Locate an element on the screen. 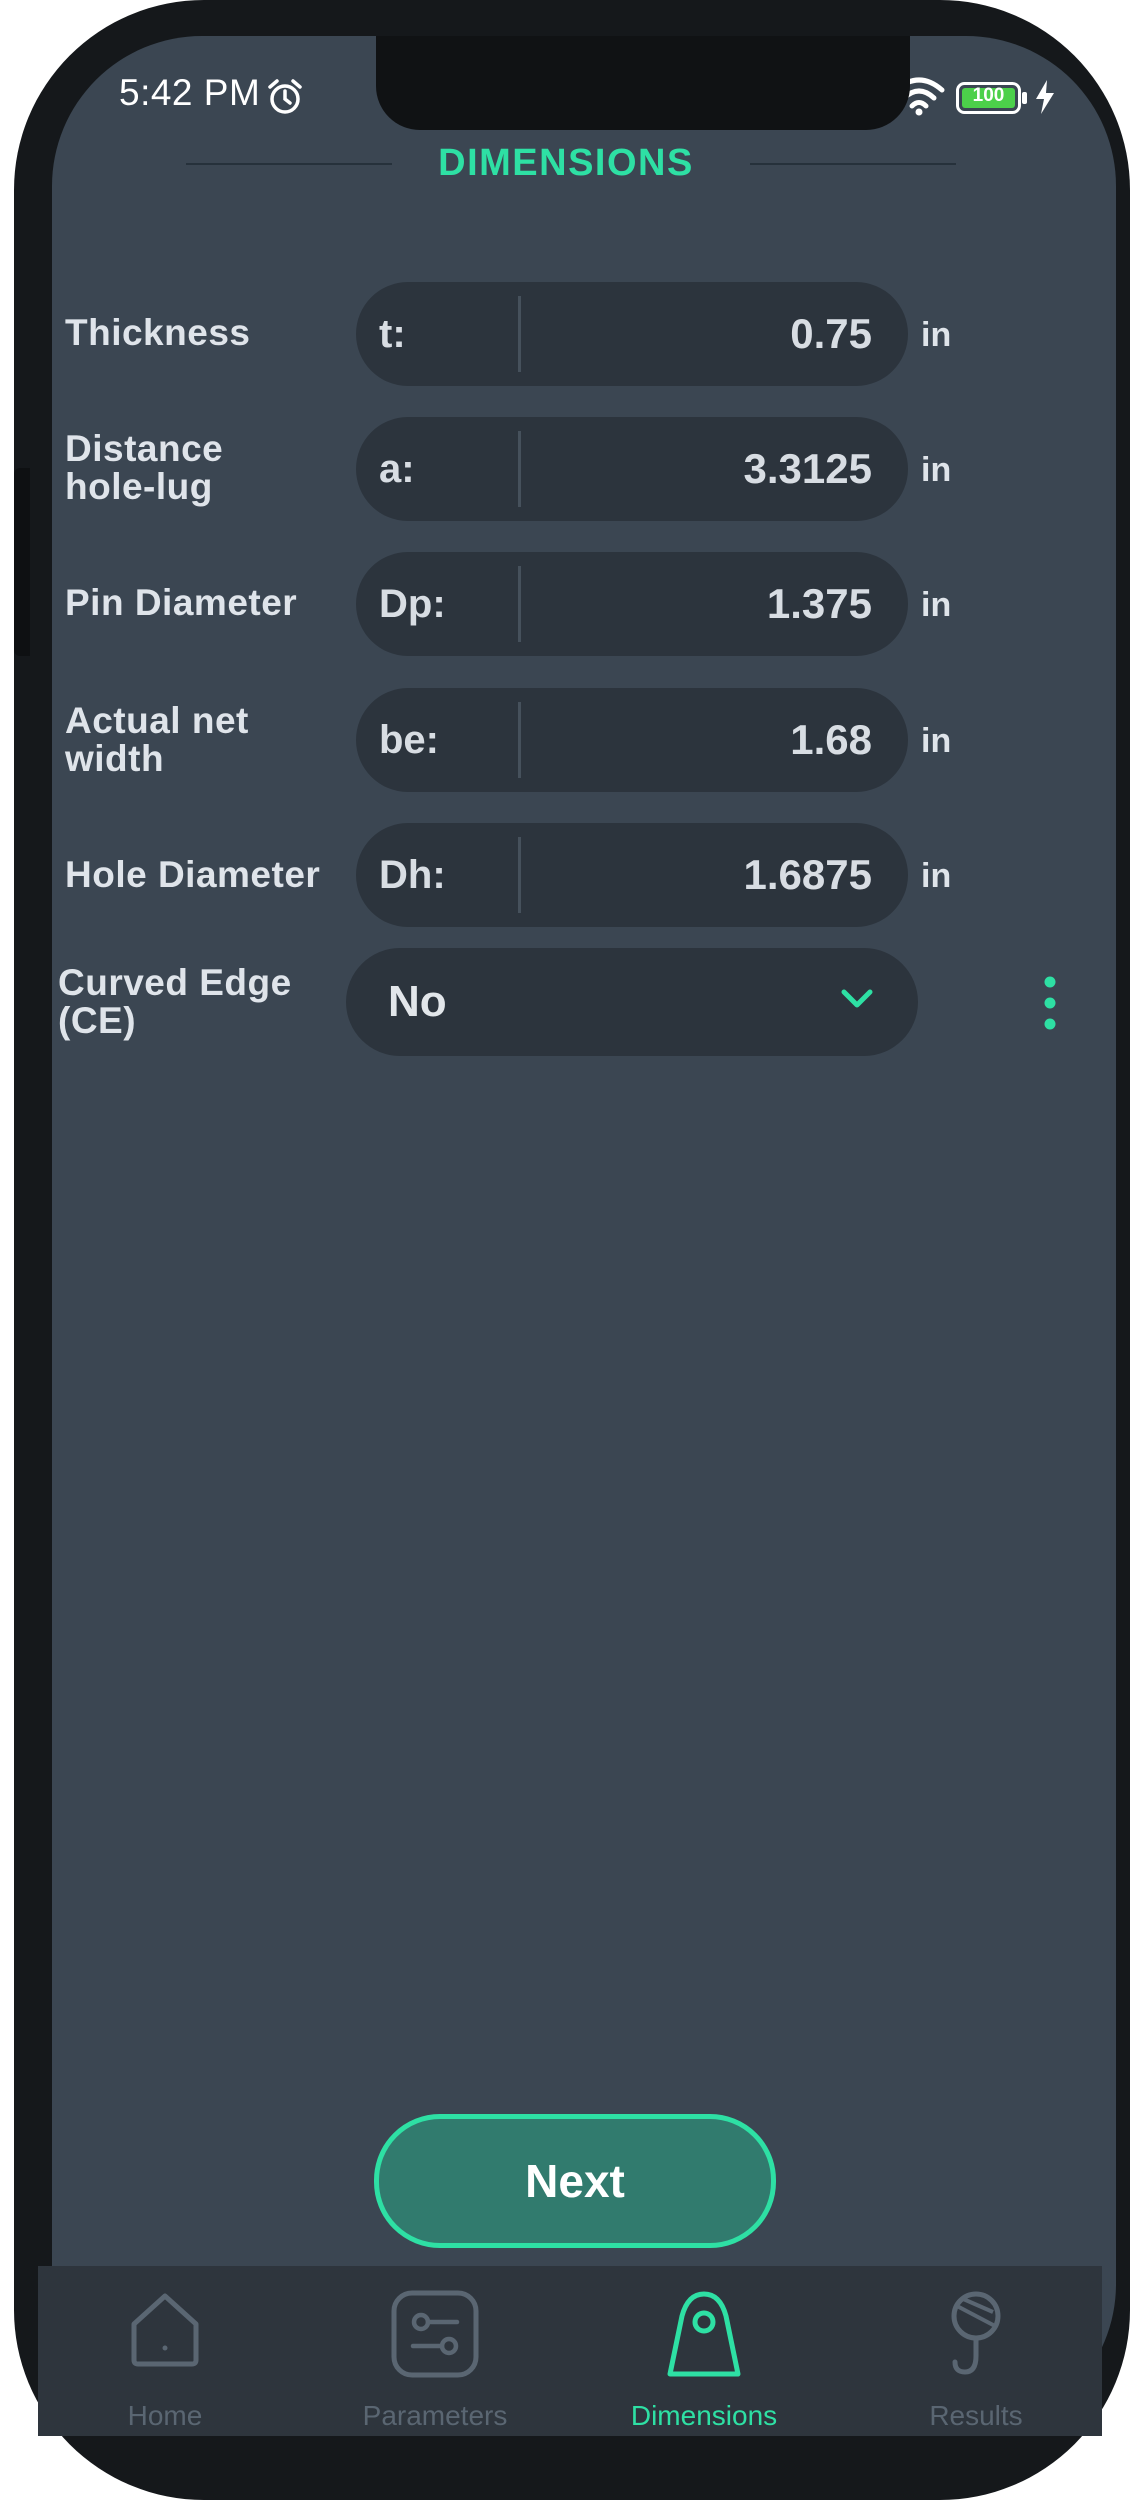 The width and height of the screenshot is (1132, 2504). charging-icon is located at coordinates (1045, 97).